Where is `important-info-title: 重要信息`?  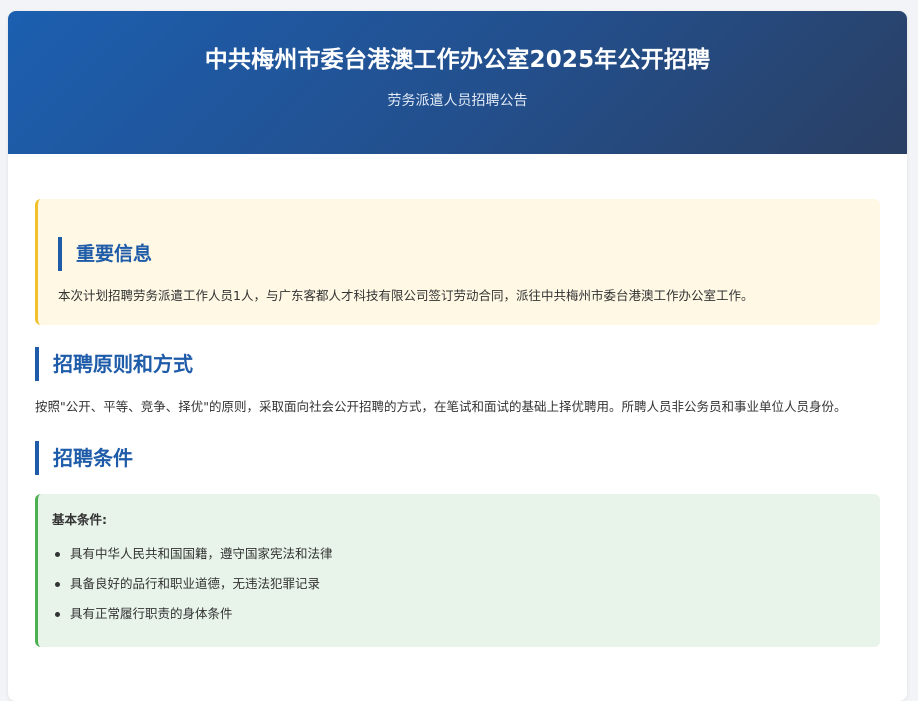
important-info-title: 重要信息 is located at coordinates (458, 254).